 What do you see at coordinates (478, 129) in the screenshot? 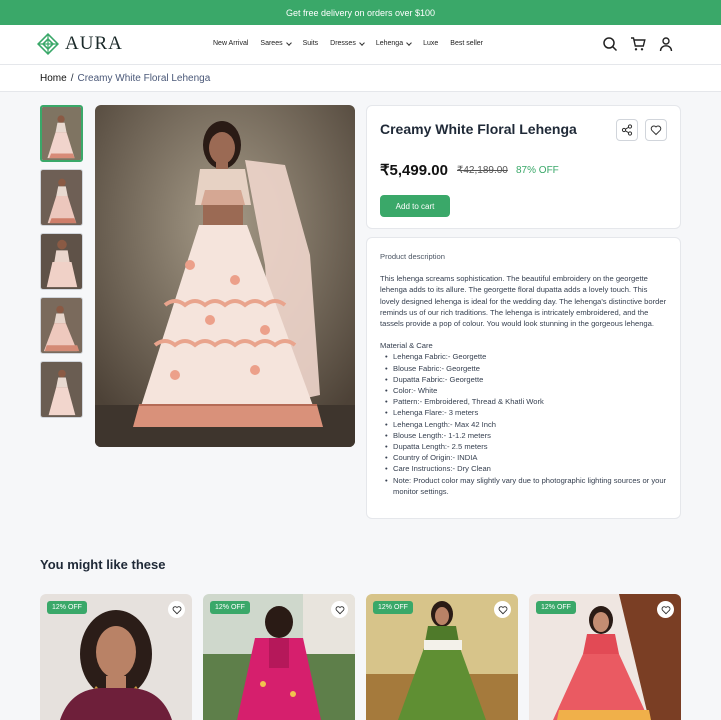
I see `product-title: Creamy White Floral Lehenga` at bounding box center [478, 129].